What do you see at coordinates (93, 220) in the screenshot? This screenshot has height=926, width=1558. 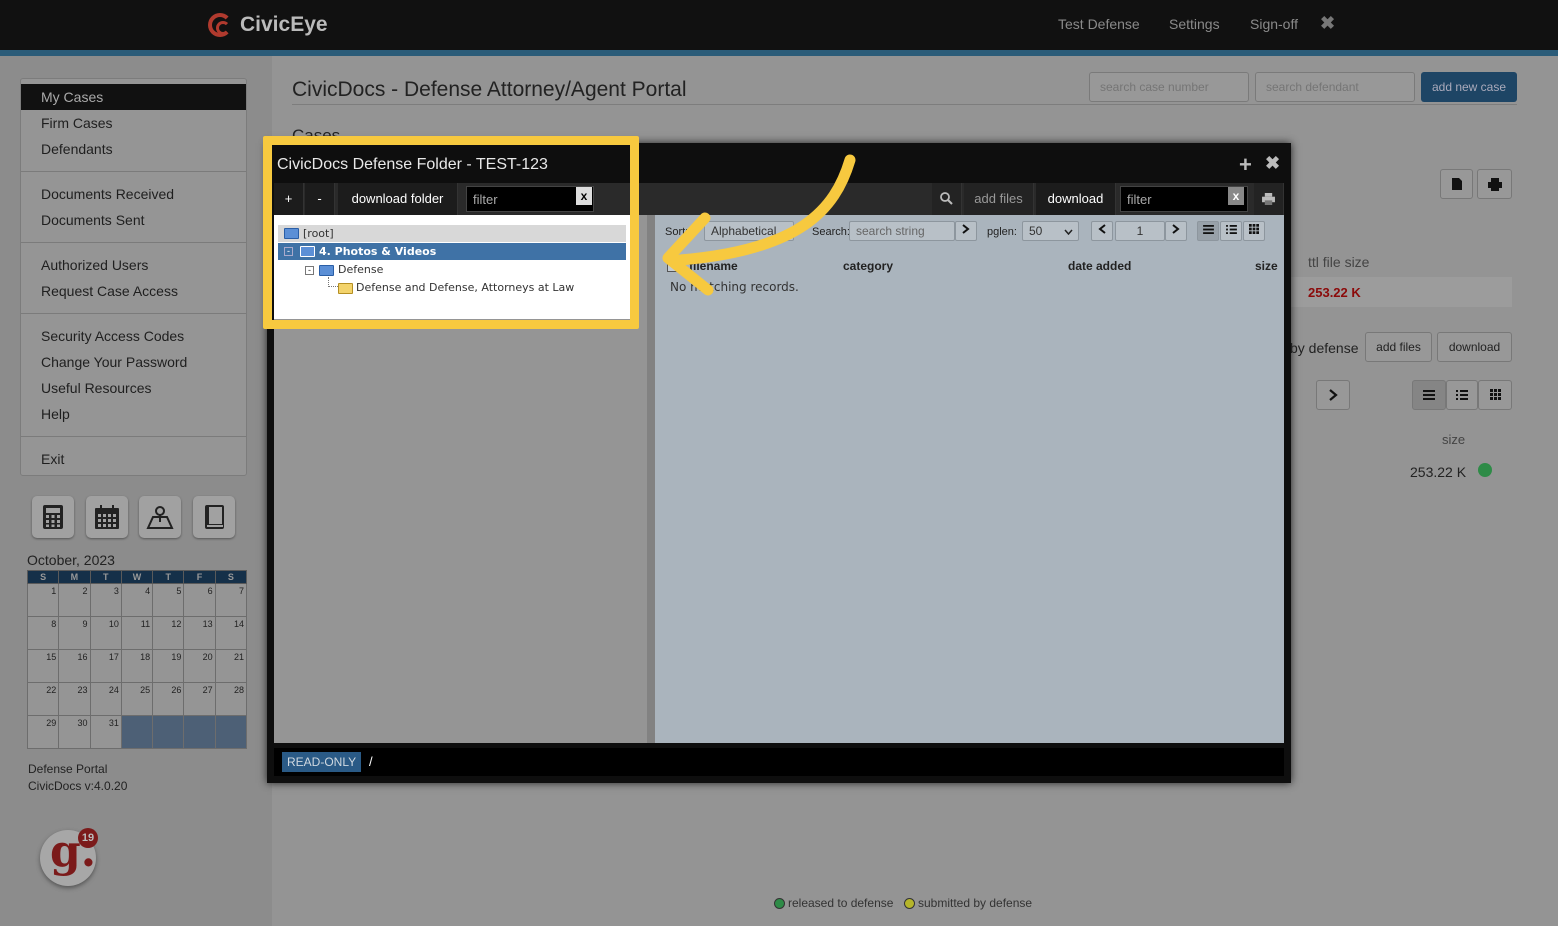 I see `sidebar-item-documents-sent: Documents Sent` at bounding box center [93, 220].